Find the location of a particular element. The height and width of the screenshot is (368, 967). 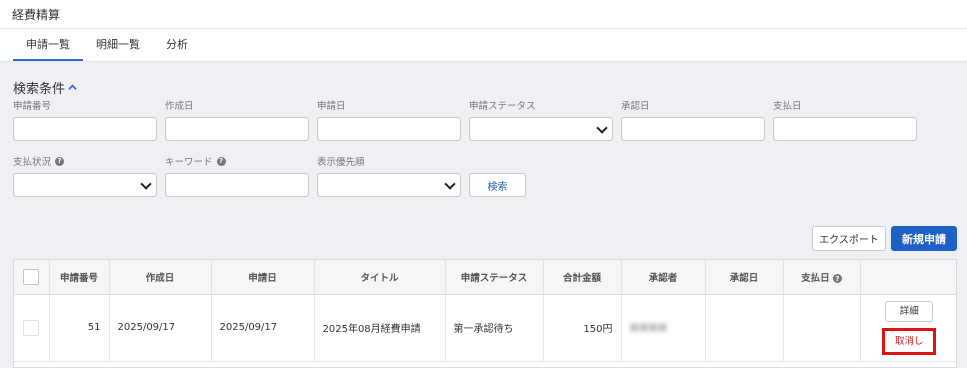

payment-status-select is located at coordinates (85, 185).